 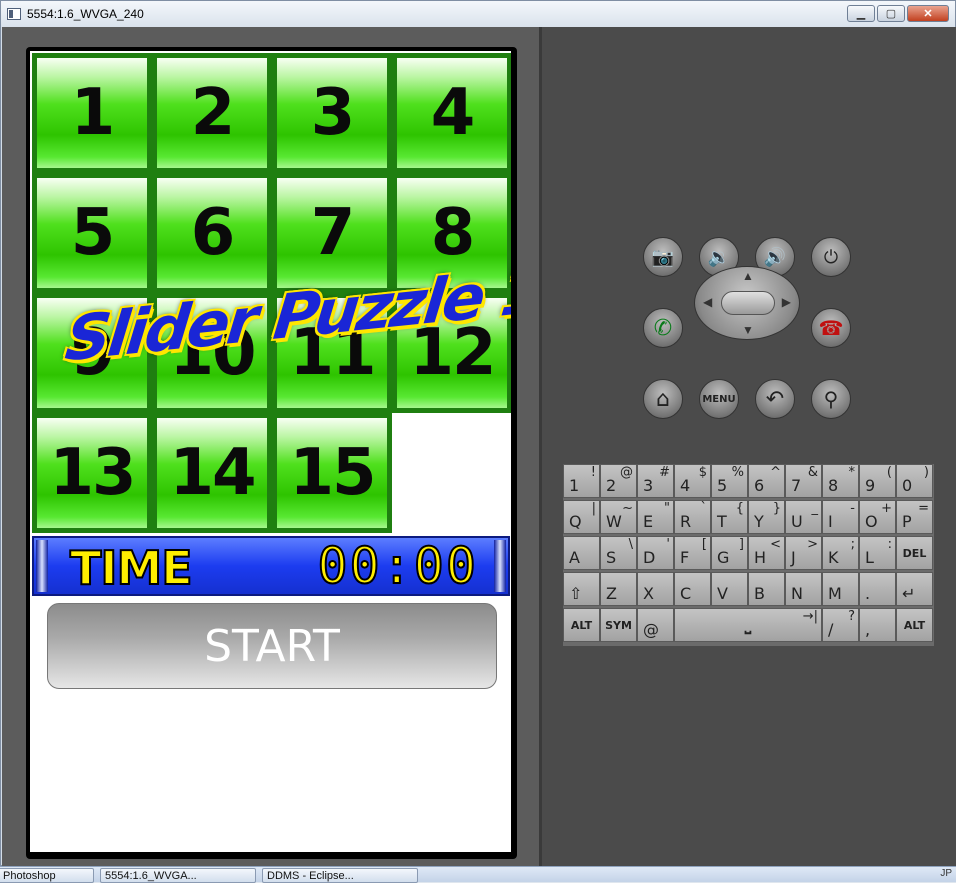 I want to click on dpad-left-icon: ◀, so click(x=707, y=302).